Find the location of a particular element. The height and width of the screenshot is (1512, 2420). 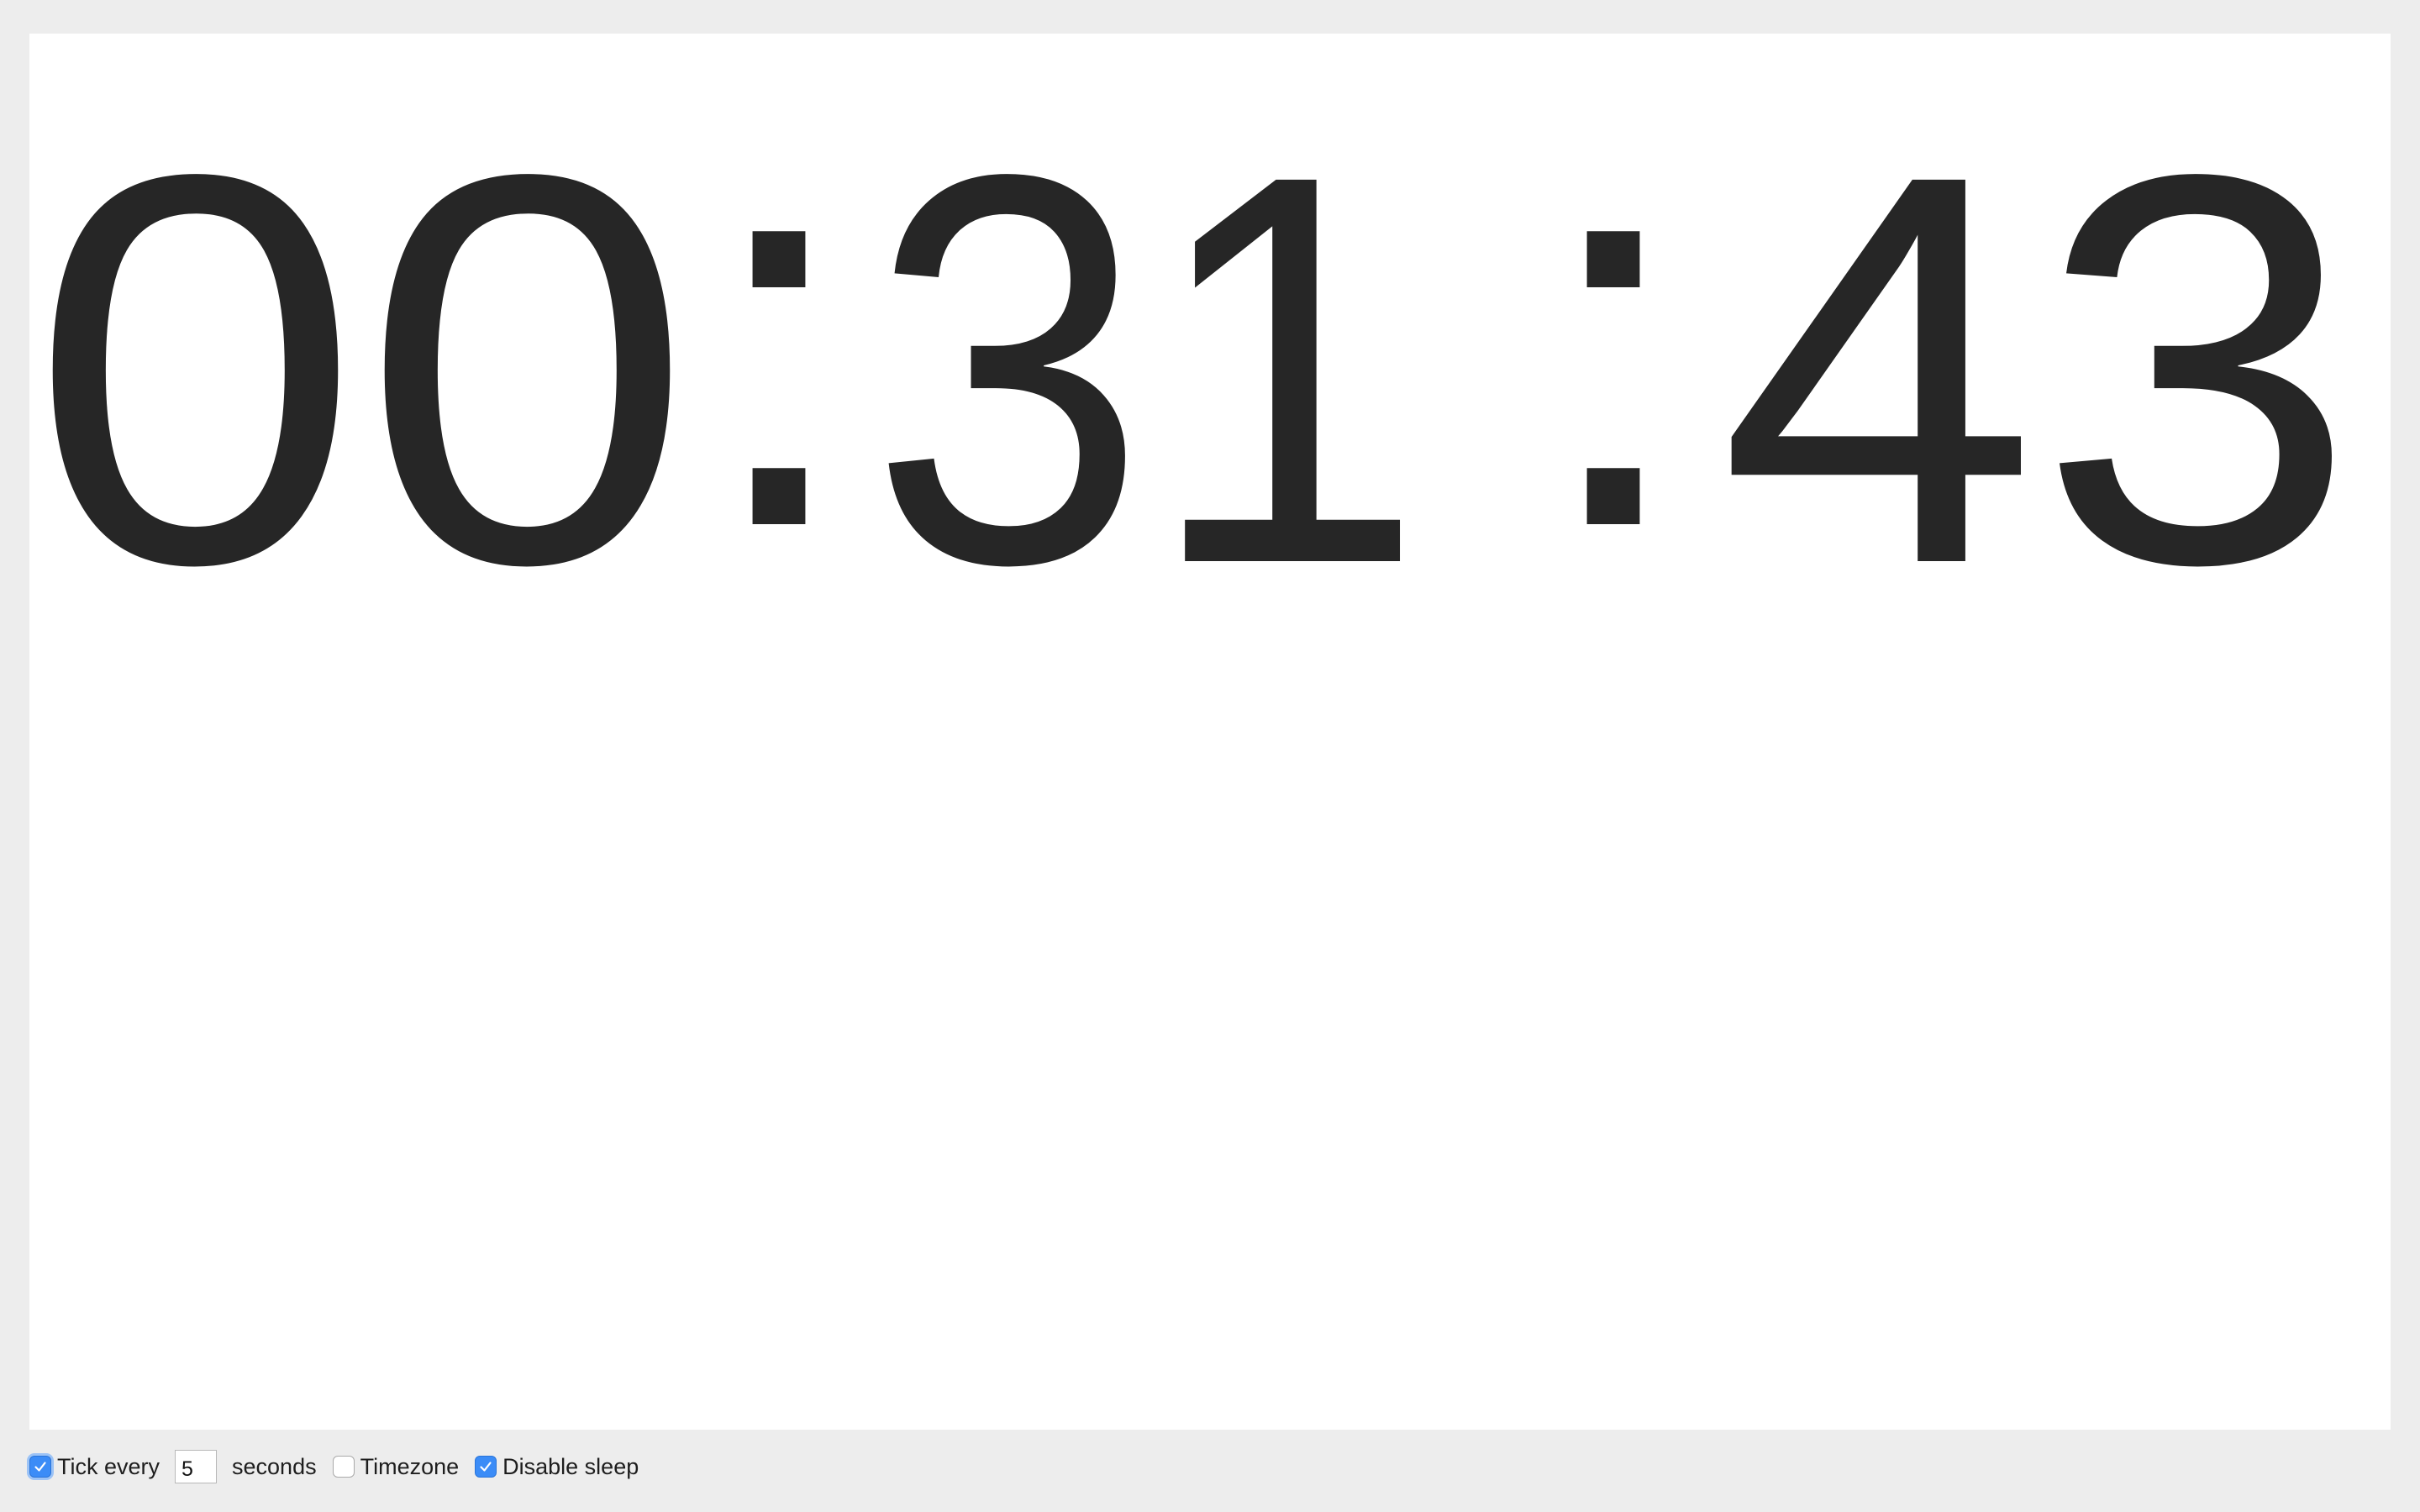

timezone-checkbox is located at coordinates (344, 1467).